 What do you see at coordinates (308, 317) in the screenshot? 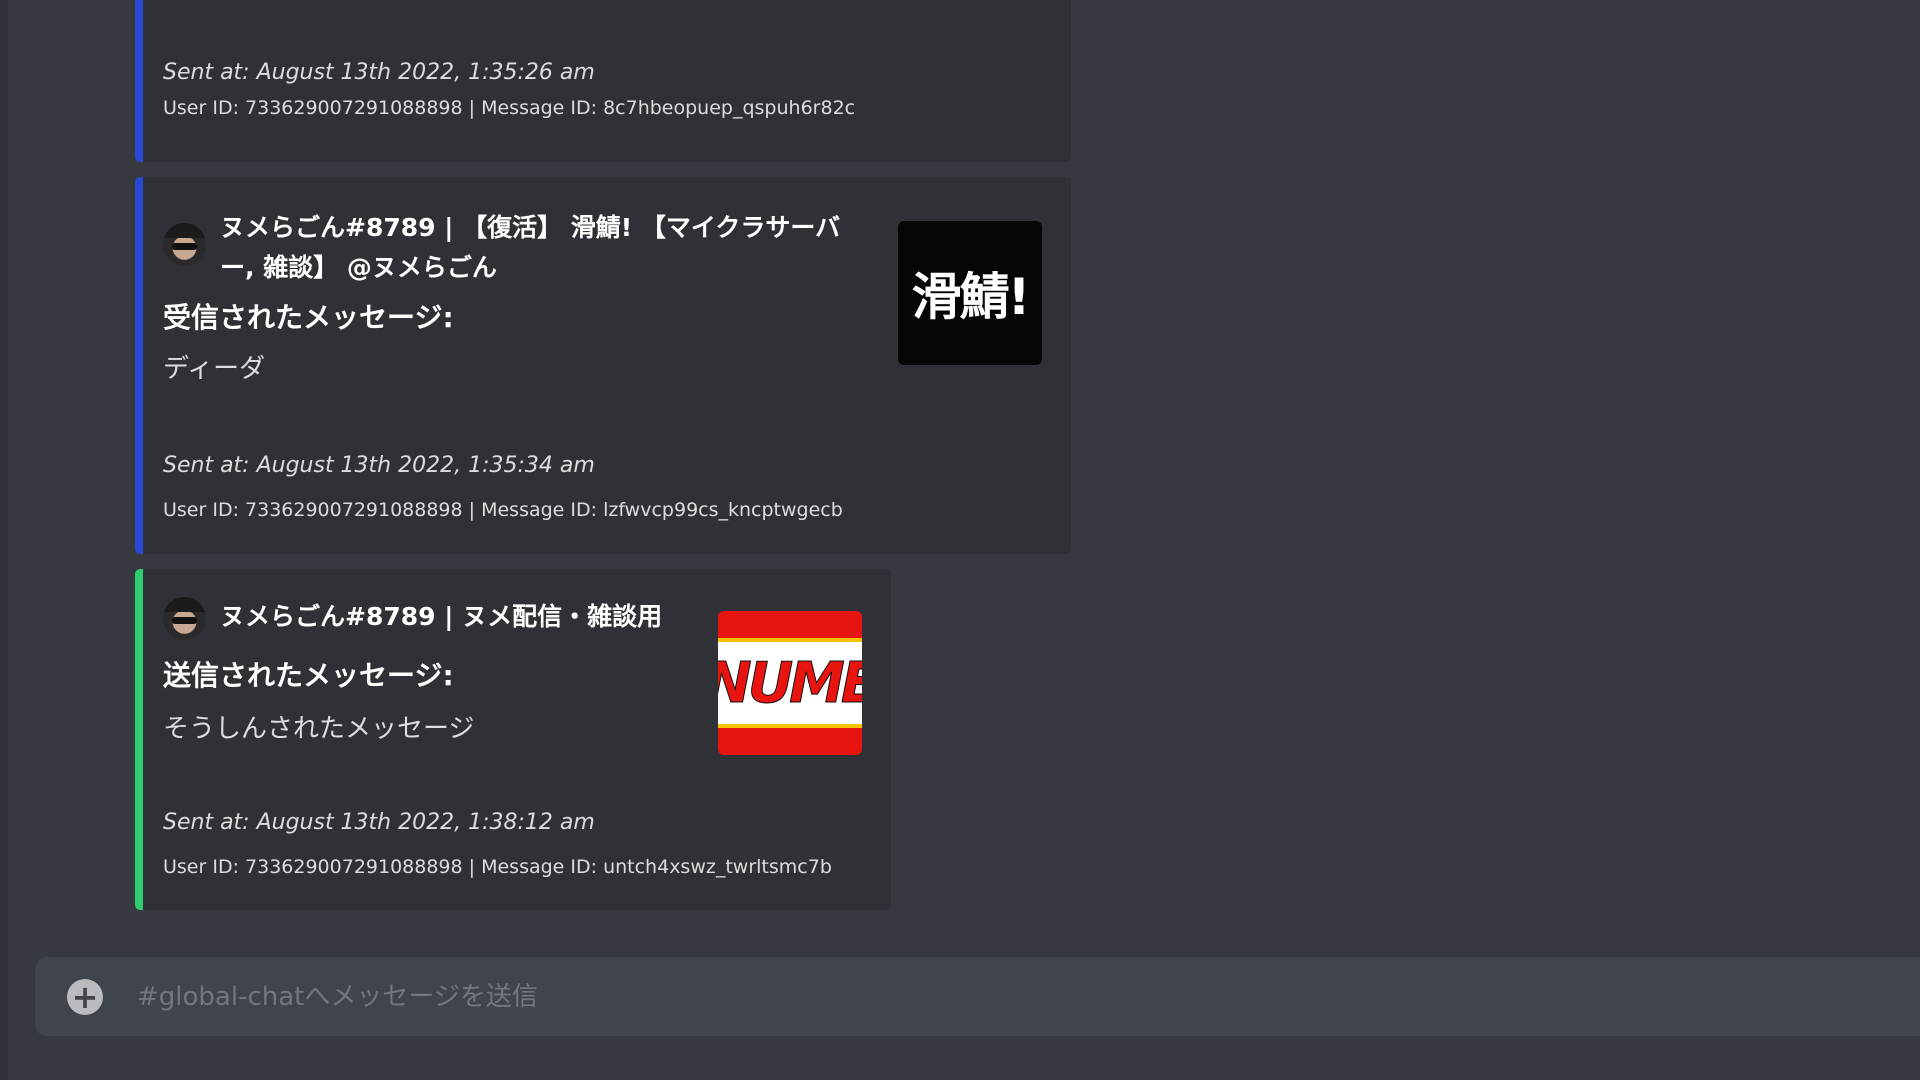
I see `field-title: 受信されたメッセージ:` at bounding box center [308, 317].